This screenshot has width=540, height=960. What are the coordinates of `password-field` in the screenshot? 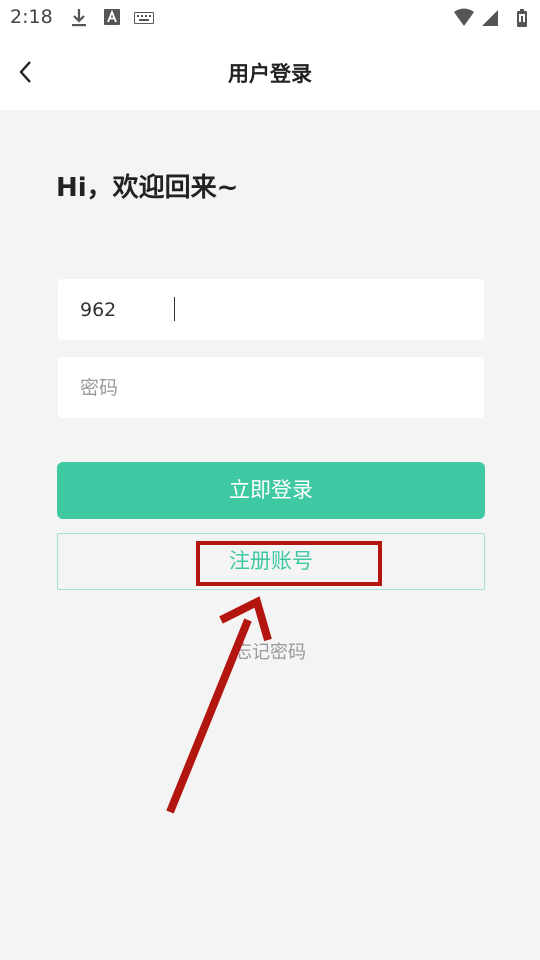 It's located at (271, 387).